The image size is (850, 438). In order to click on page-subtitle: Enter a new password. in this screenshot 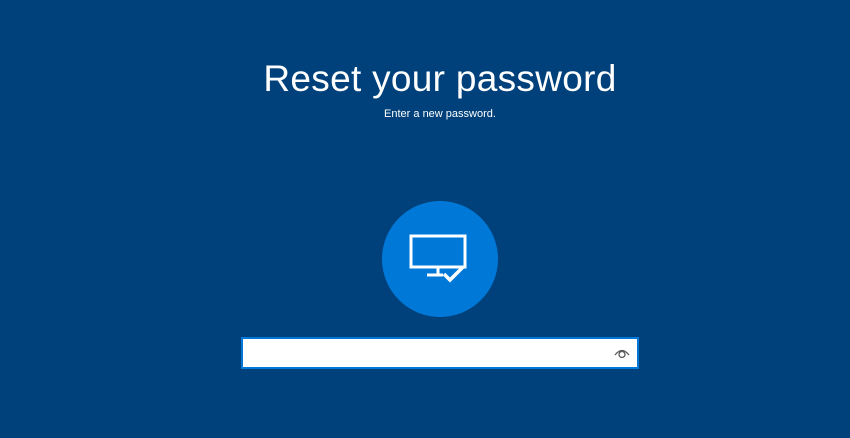, I will do `click(440, 114)`.